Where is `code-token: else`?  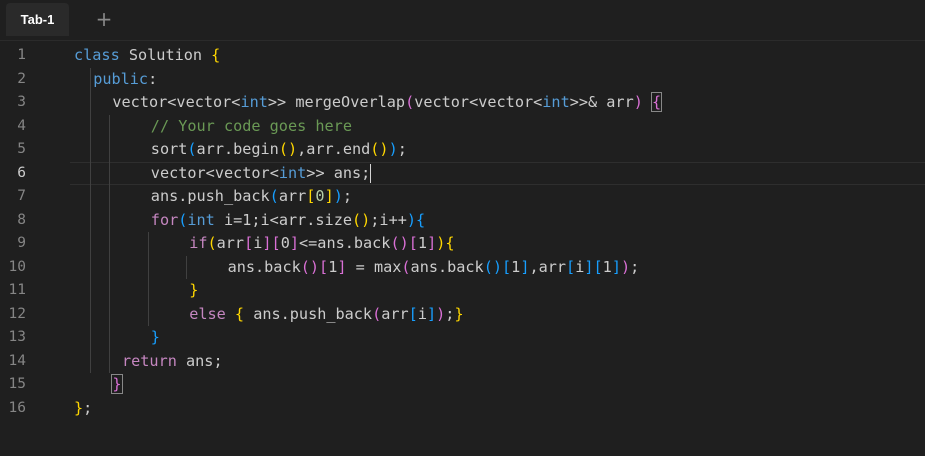 code-token: else is located at coordinates (212, 313).